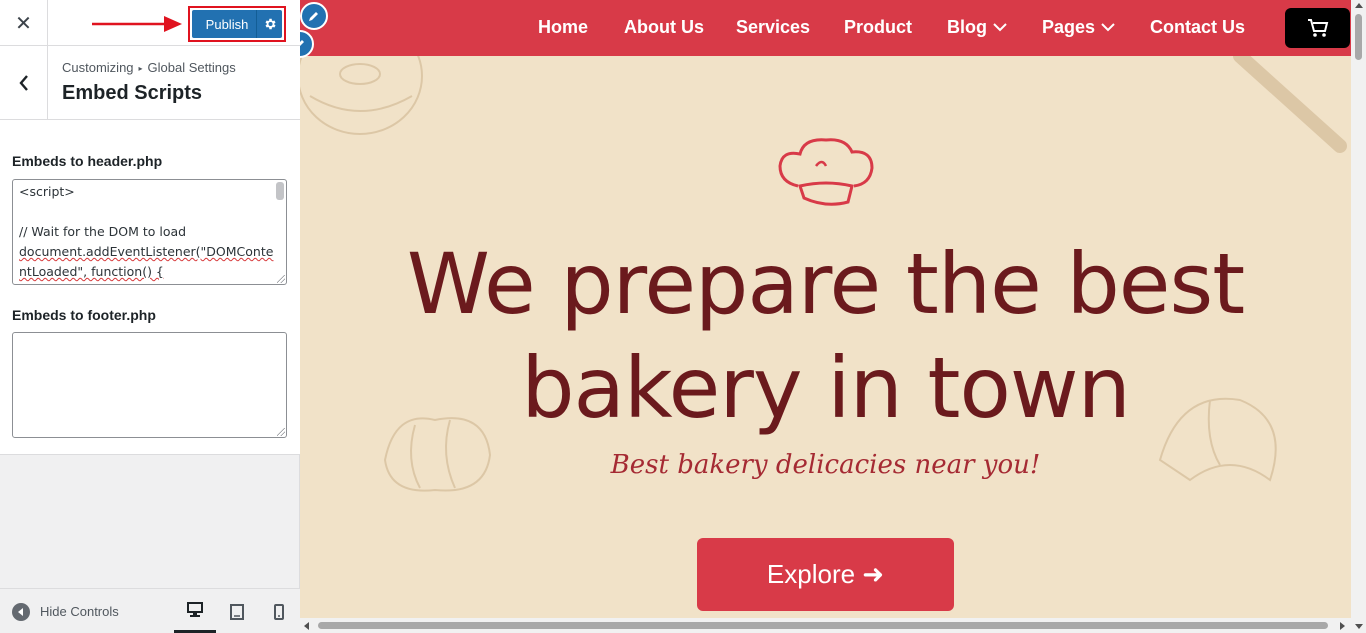 This screenshot has height=633, width=1366. What do you see at coordinates (84, 315) in the screenshot?
I see `footer-embed-label: Embeds to footer.php` at bounding box center [84, 315].